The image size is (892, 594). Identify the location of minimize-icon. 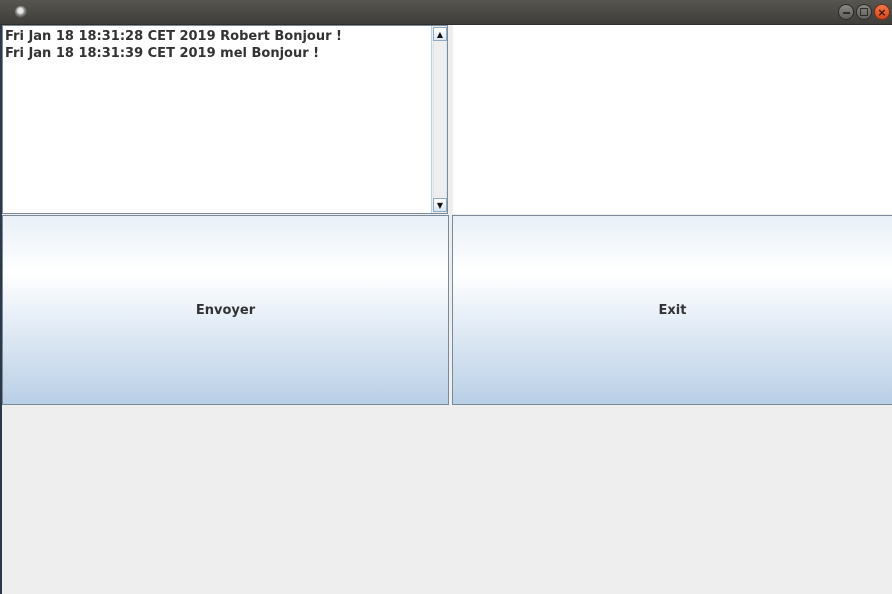
(846, 12).